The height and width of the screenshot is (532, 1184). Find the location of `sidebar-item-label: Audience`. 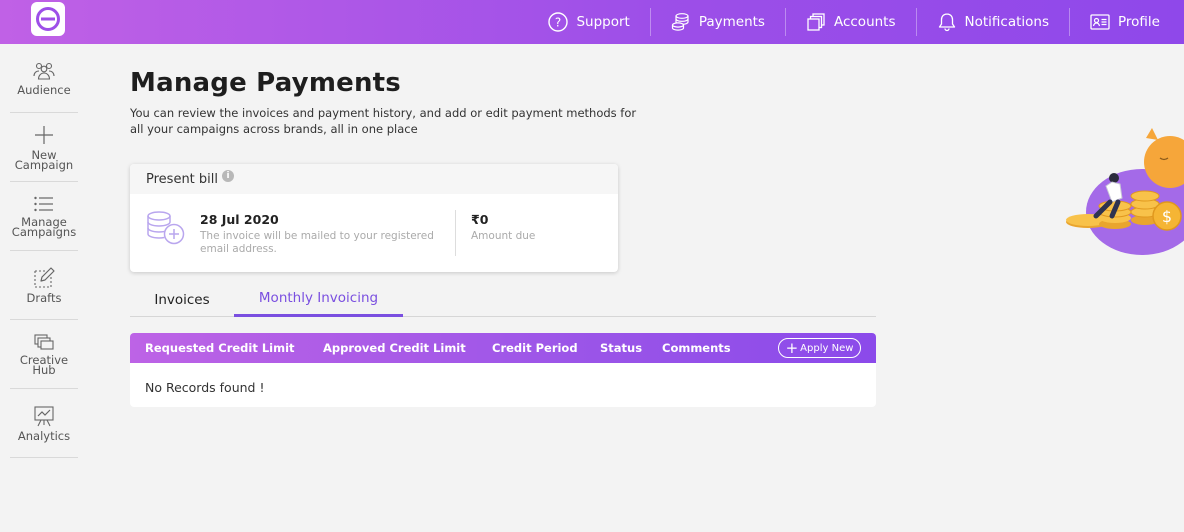

sidebar-item-label: Audience is located at coordinates (44, 90).